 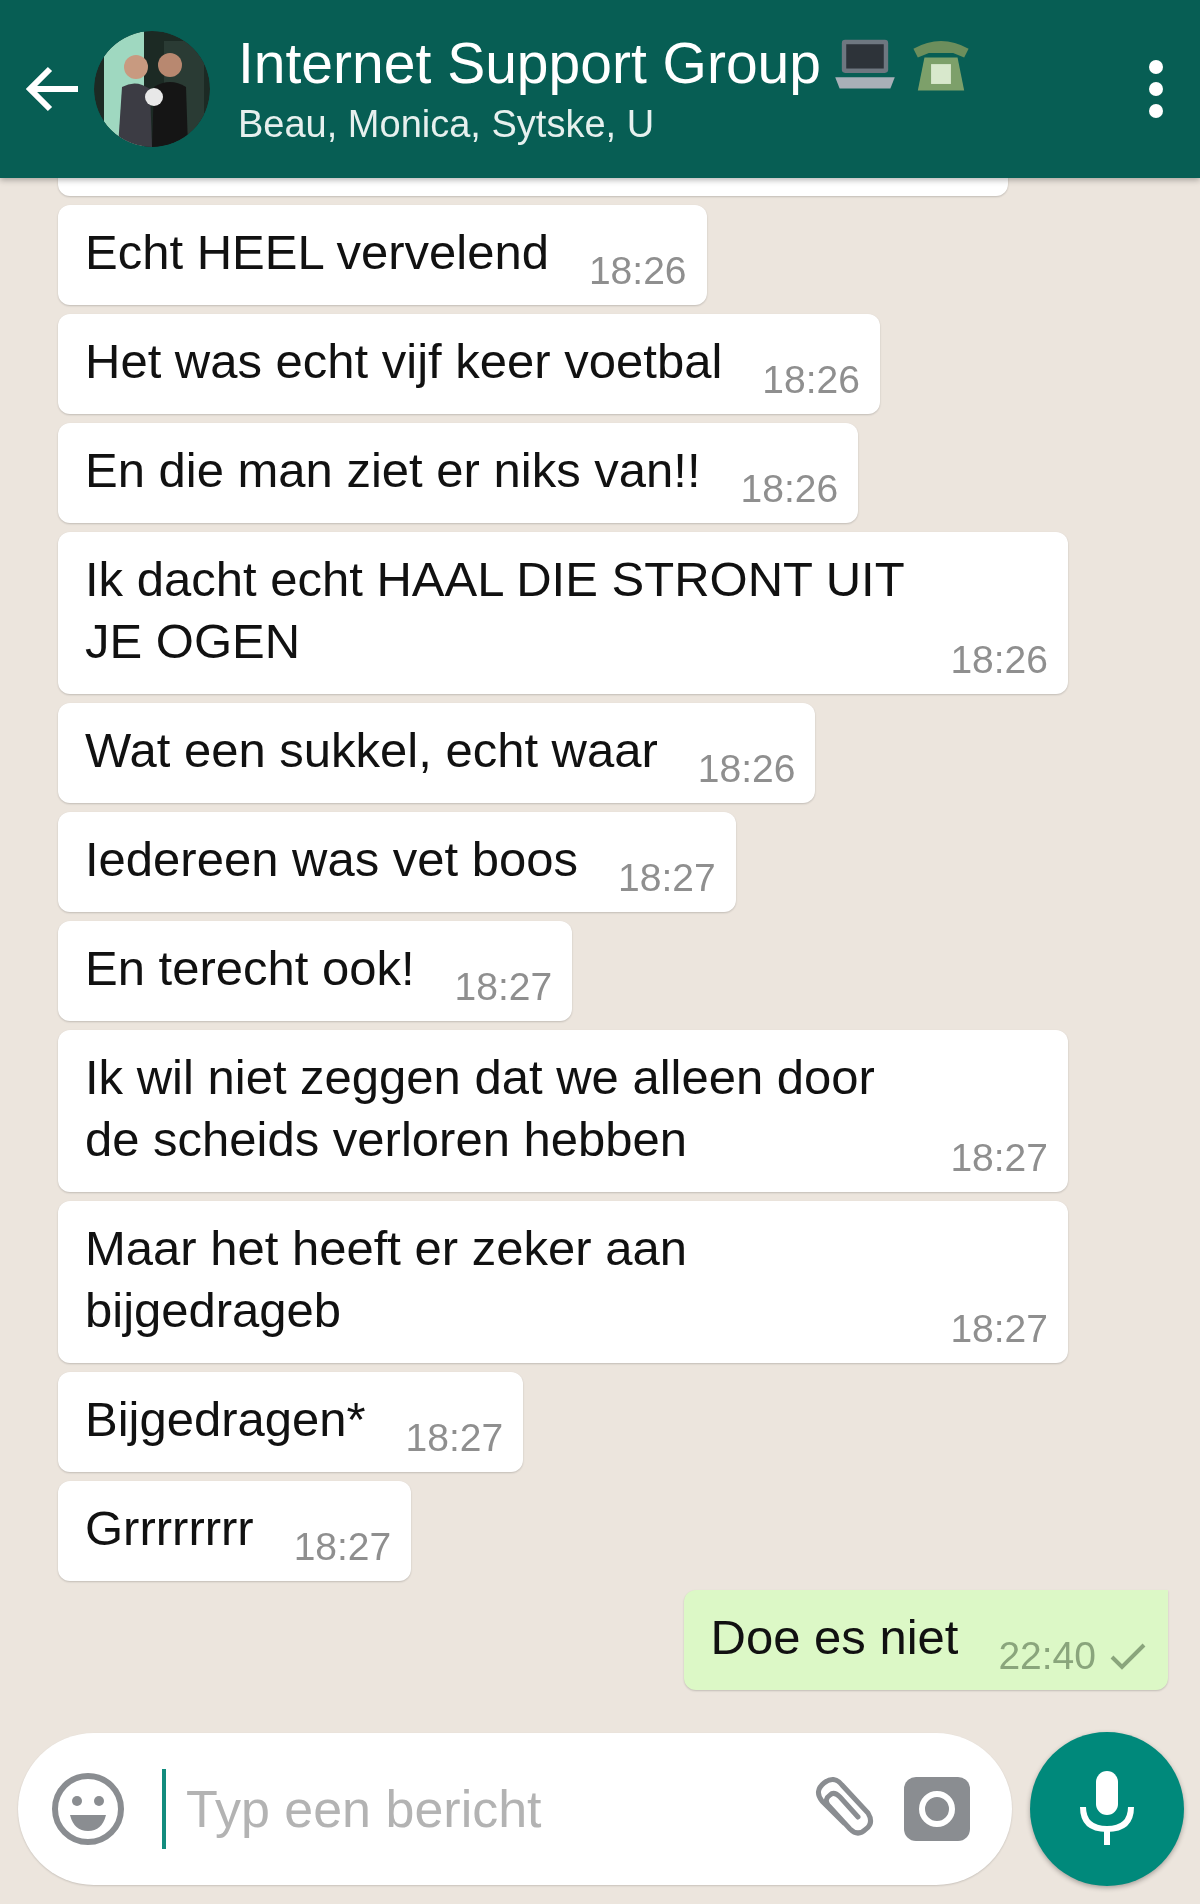 What do you see at coordinates (495, 610) in the screenshot?
I see `message-text: Ik dacht echt HAAL DIE STRONT UIT JE OGEN` at bounding box center [495, 610].